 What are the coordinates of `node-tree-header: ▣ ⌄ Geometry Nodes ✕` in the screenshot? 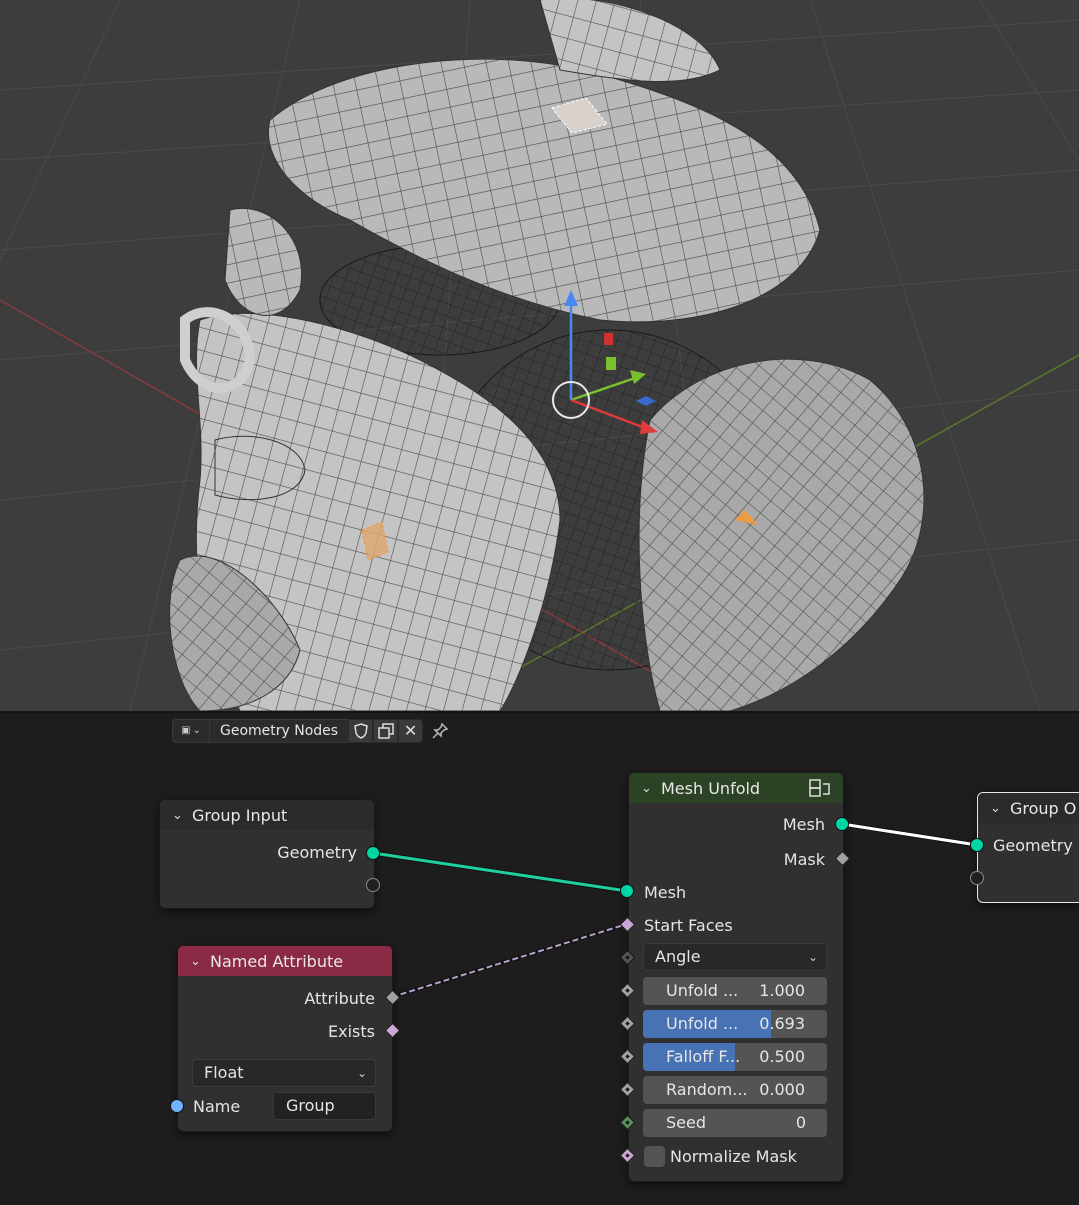 It's located at (310, 730).